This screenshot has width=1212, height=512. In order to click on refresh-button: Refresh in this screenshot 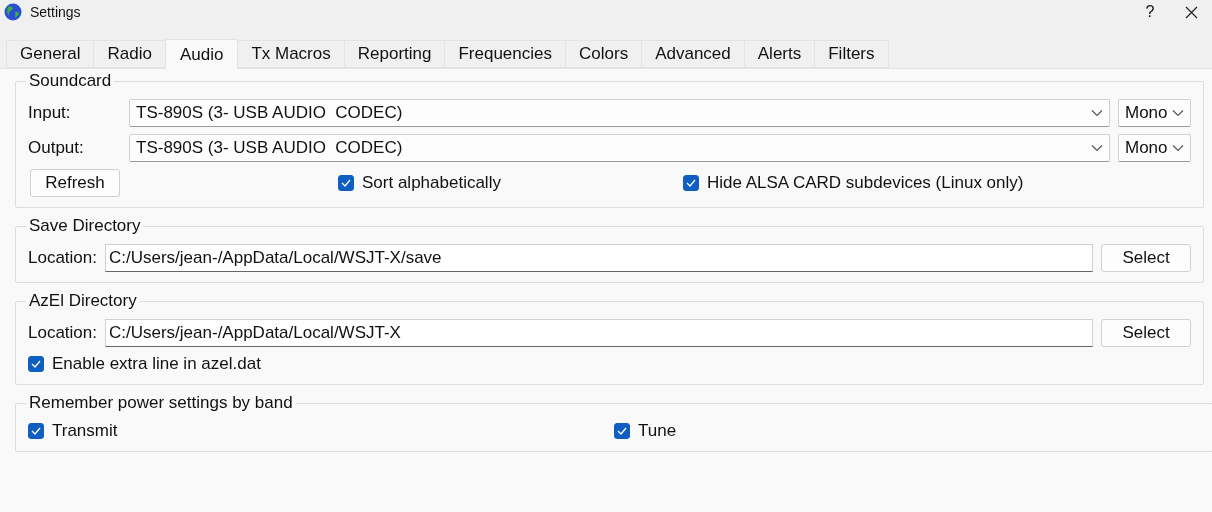, I will do `click(75, 183)`.